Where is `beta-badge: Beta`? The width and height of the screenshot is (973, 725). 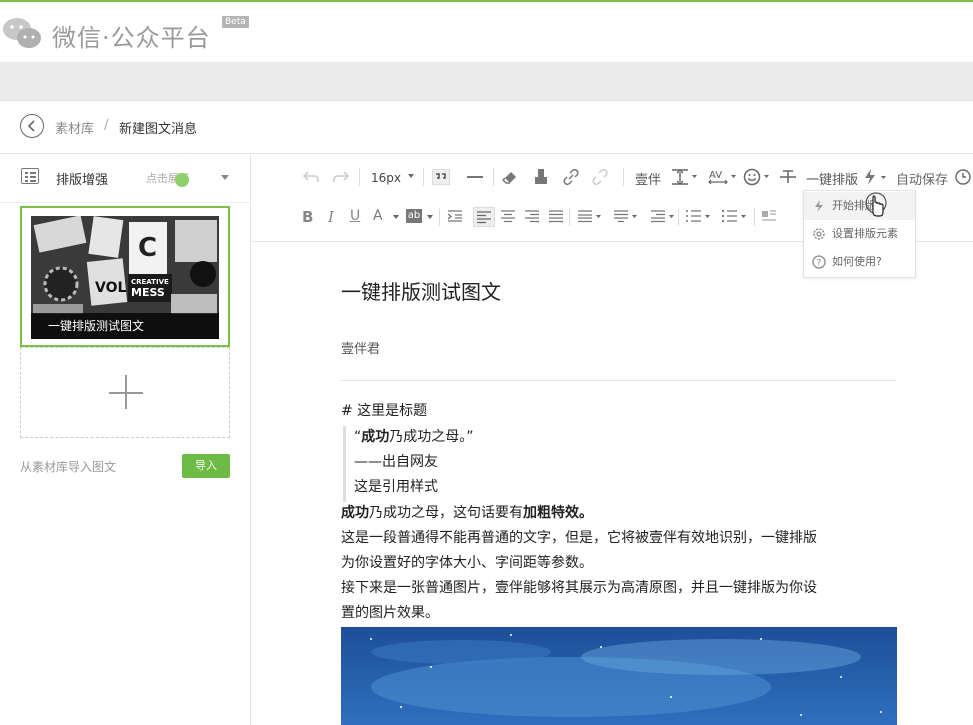
beta-badge: Beta is located at coordinates (235, 22).